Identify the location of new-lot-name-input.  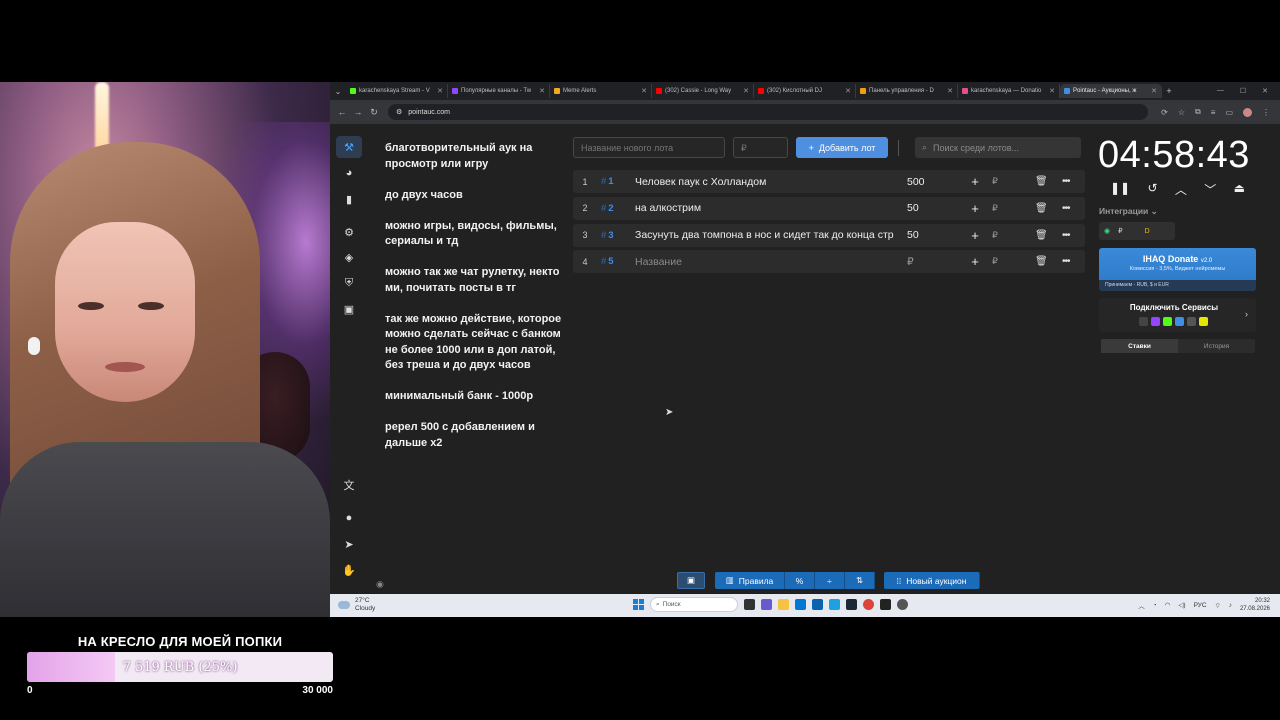
(649, 147).